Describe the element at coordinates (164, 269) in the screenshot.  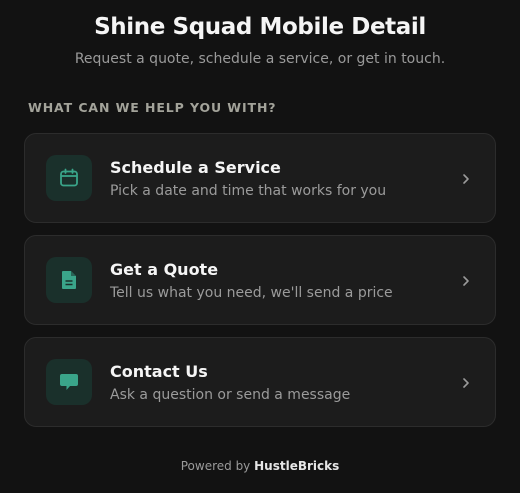
I see `card-title: Get a Quote` at that location.